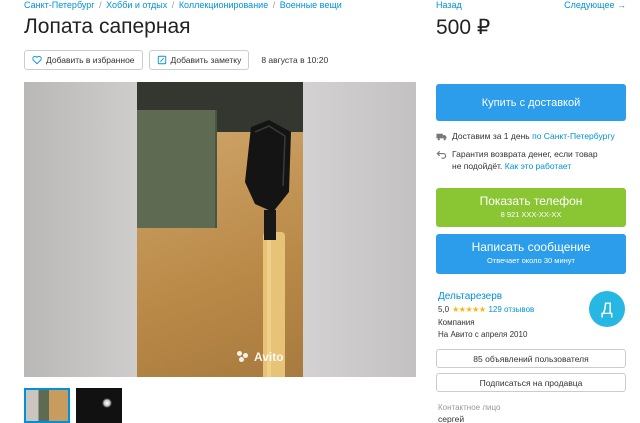 The image size is (640, 423). What do you see at coordinates (451, 418) in the screenshot?
I see `contact-name: сергей` at bounding box center [451, 418].